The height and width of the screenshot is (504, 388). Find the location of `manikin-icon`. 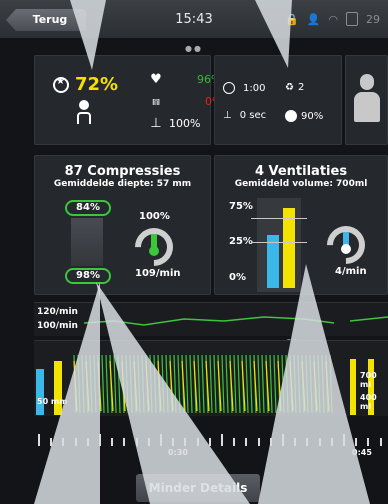

manikin-icon is located at coordinates (367, 99).